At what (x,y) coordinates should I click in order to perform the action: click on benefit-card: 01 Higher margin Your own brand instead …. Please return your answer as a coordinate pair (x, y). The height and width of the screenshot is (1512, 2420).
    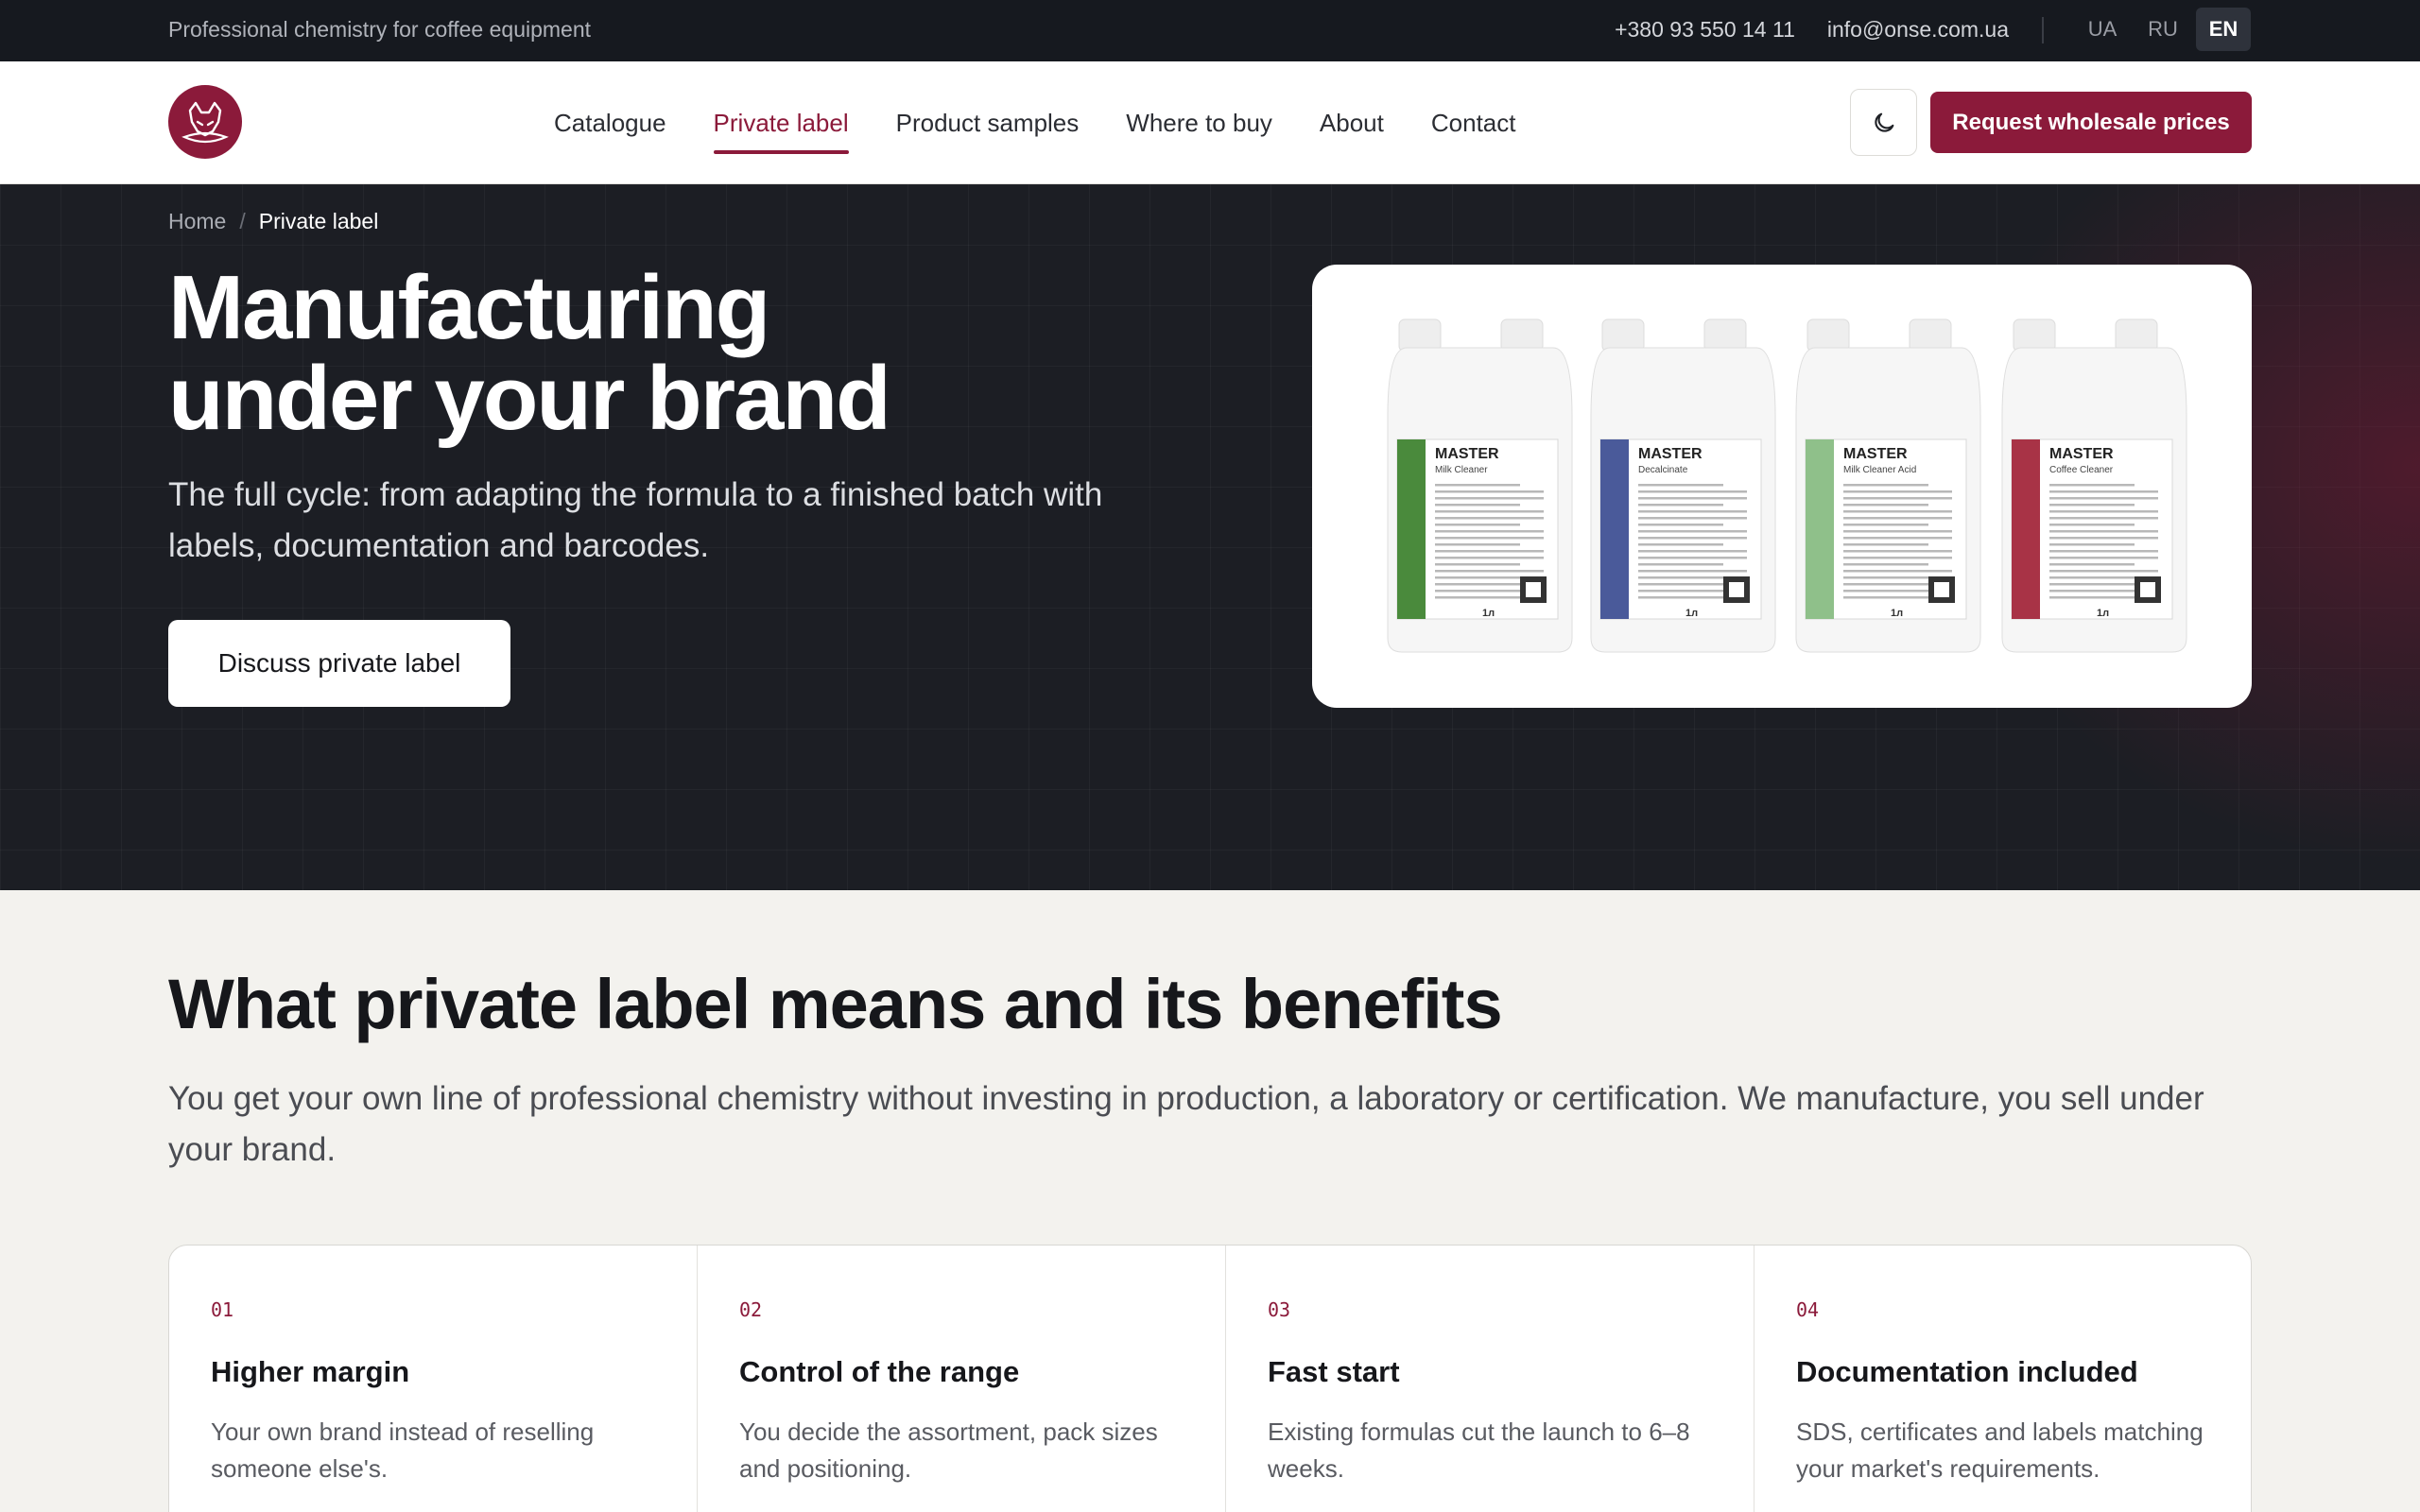
    Looking at the image, I should click on (433, 1379).